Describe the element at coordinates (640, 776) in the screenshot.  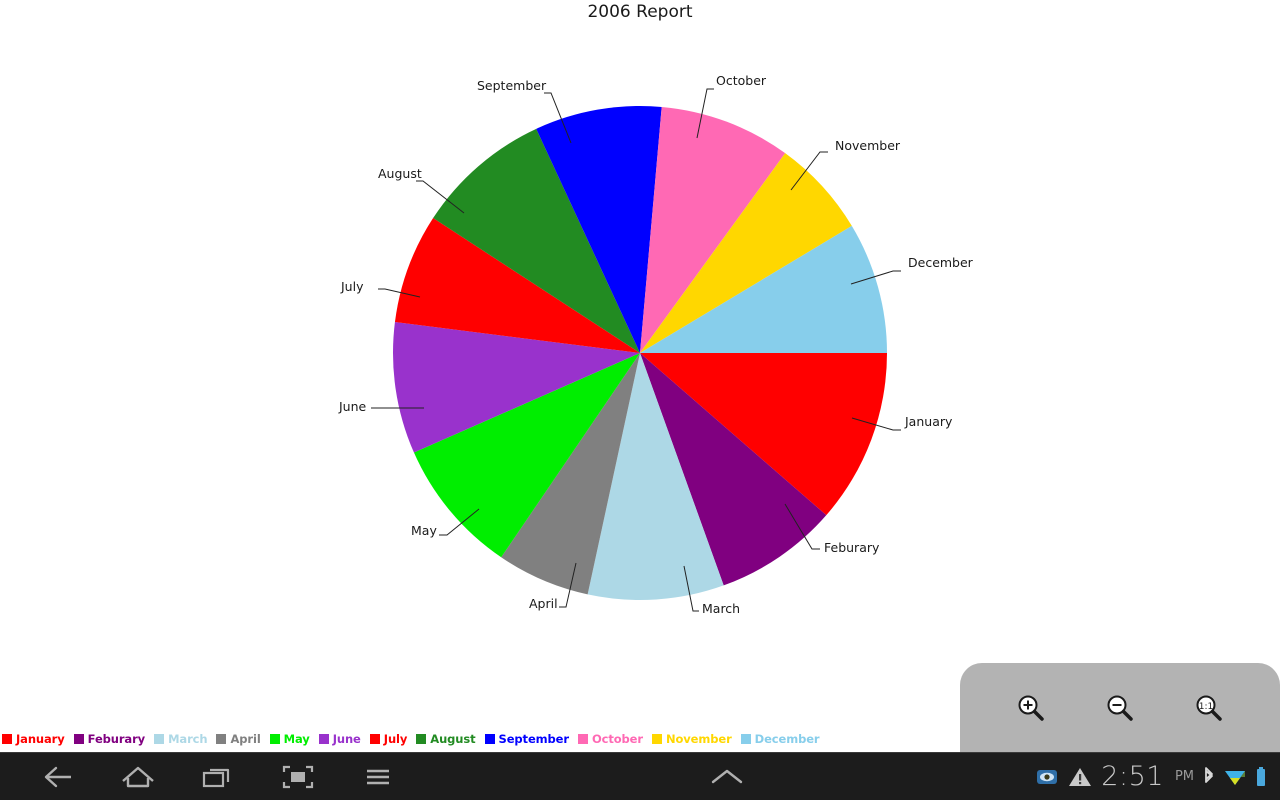
I see `android-navigation-bar: 2:51 PM` at that location.